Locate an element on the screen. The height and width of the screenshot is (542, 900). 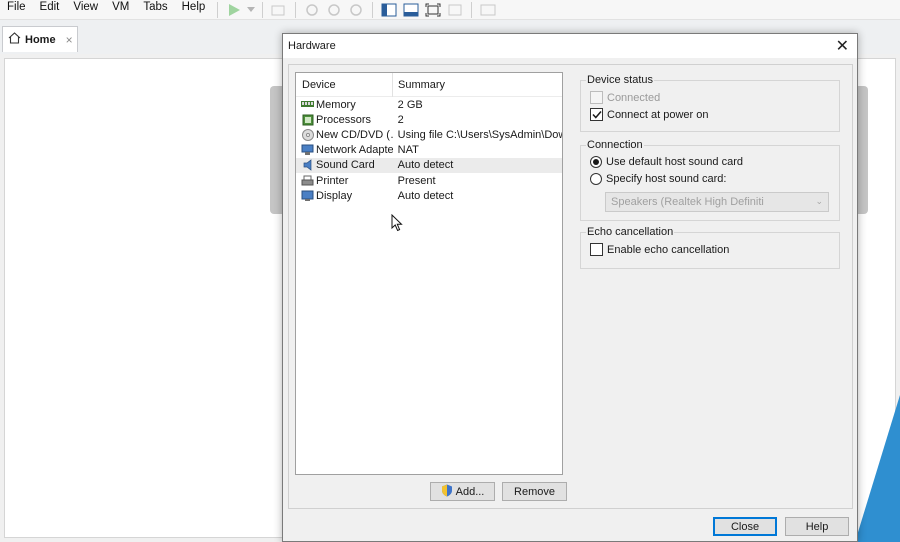
memory-icon is located at coordinates (307, 105).